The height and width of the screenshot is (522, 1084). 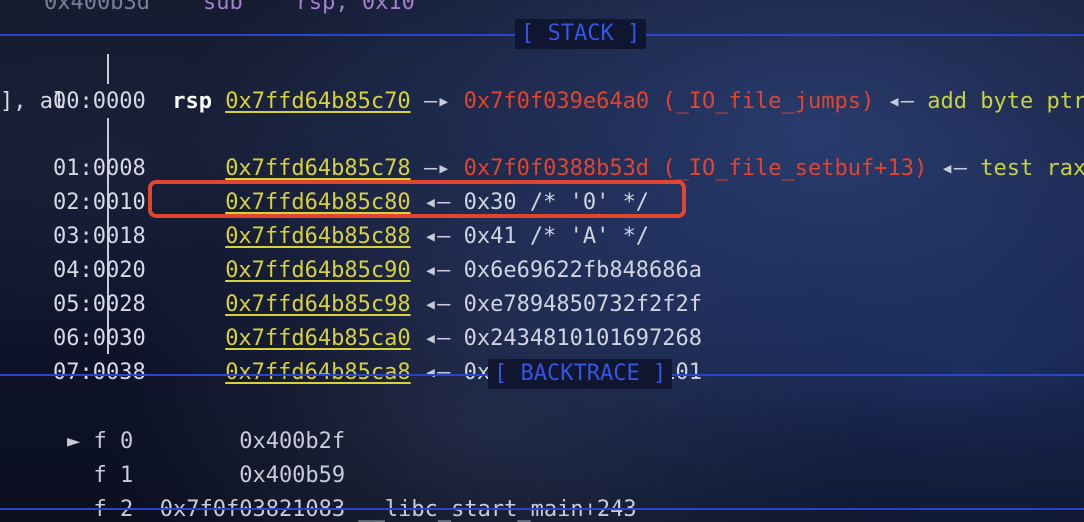 What do you see at coordinates (580, 374) in the screenshot?
I see `backtrace-header: [ BACKTRACE ]` at bounding box center [580, 374].